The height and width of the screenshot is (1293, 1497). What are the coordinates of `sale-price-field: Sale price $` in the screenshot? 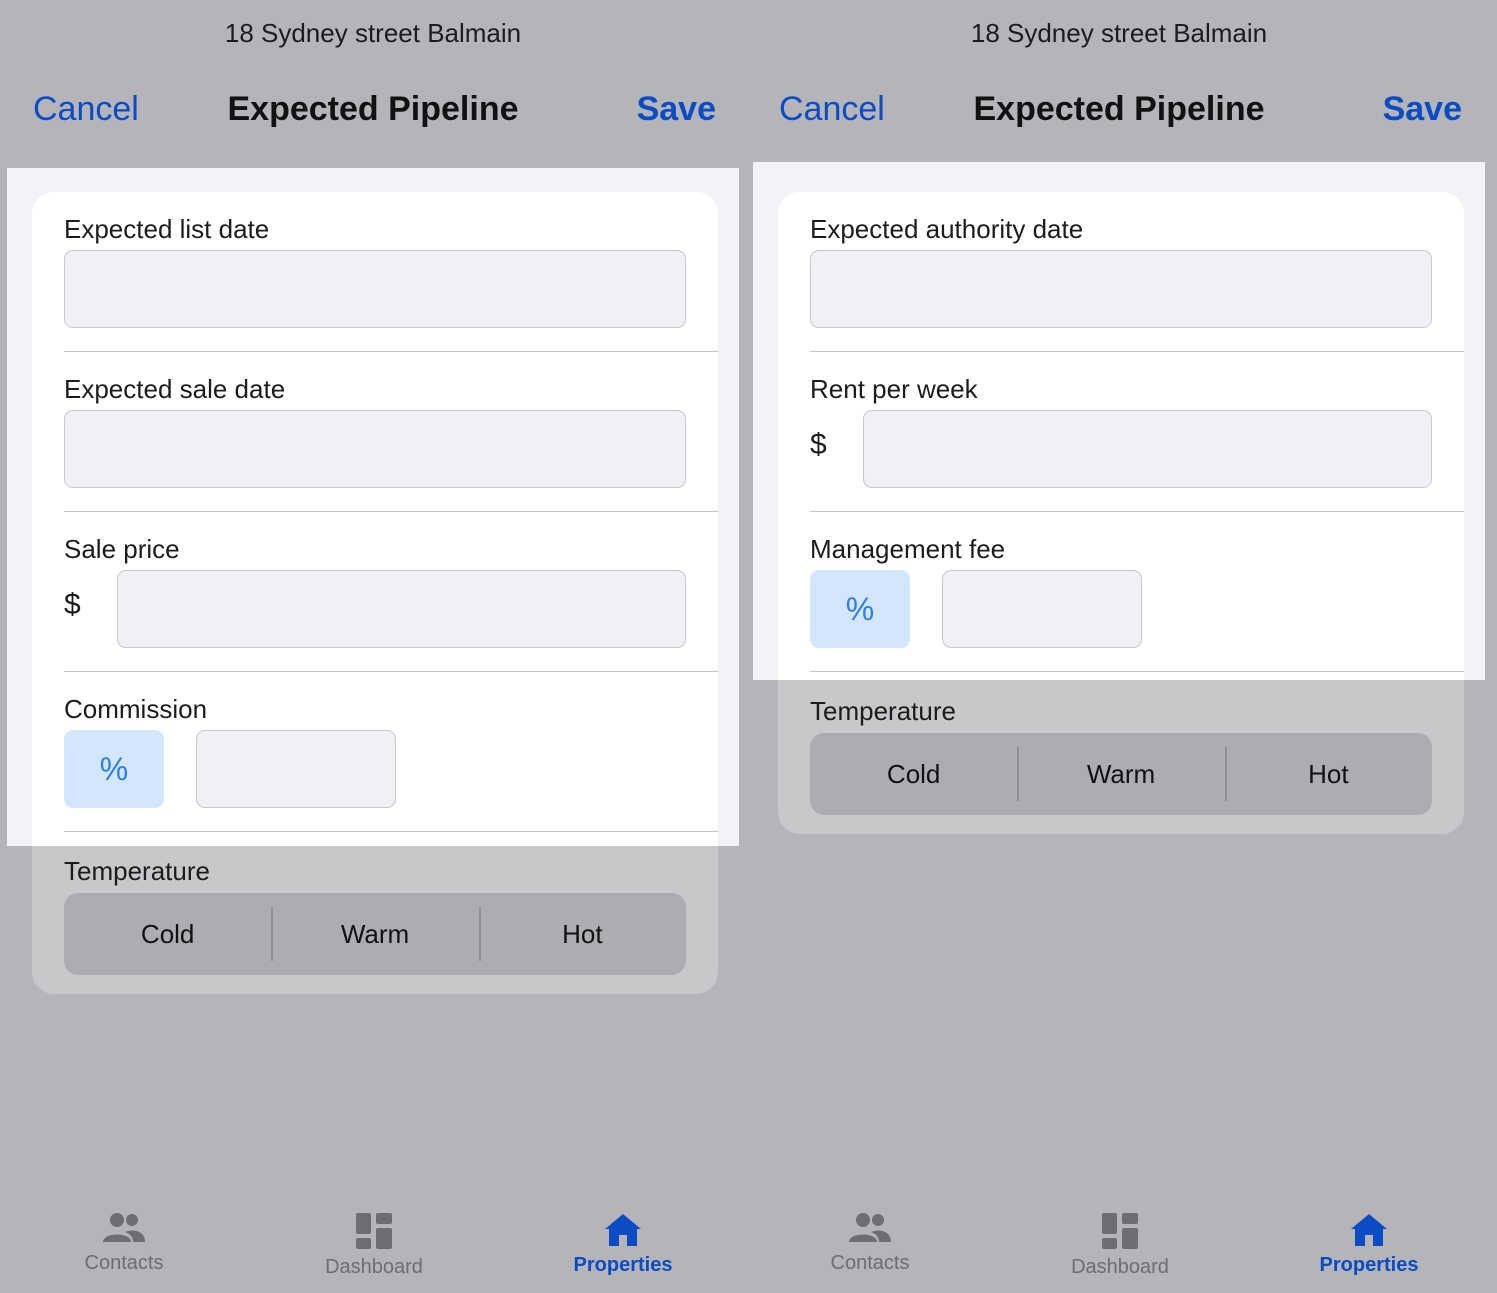 It's located at (391, 592).